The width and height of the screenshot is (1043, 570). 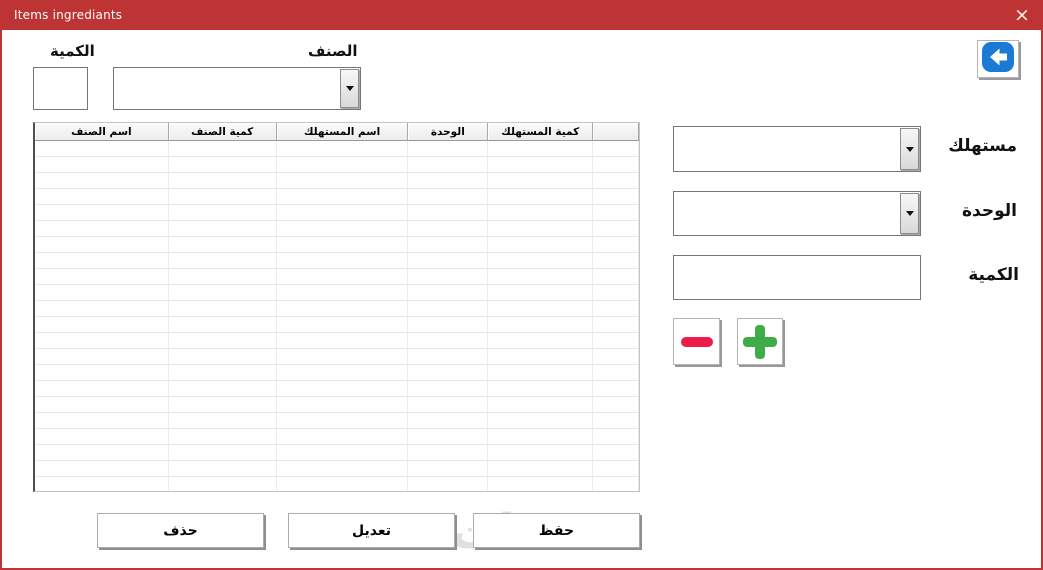 I want to click on remove-button, so click(x=696, y=341).